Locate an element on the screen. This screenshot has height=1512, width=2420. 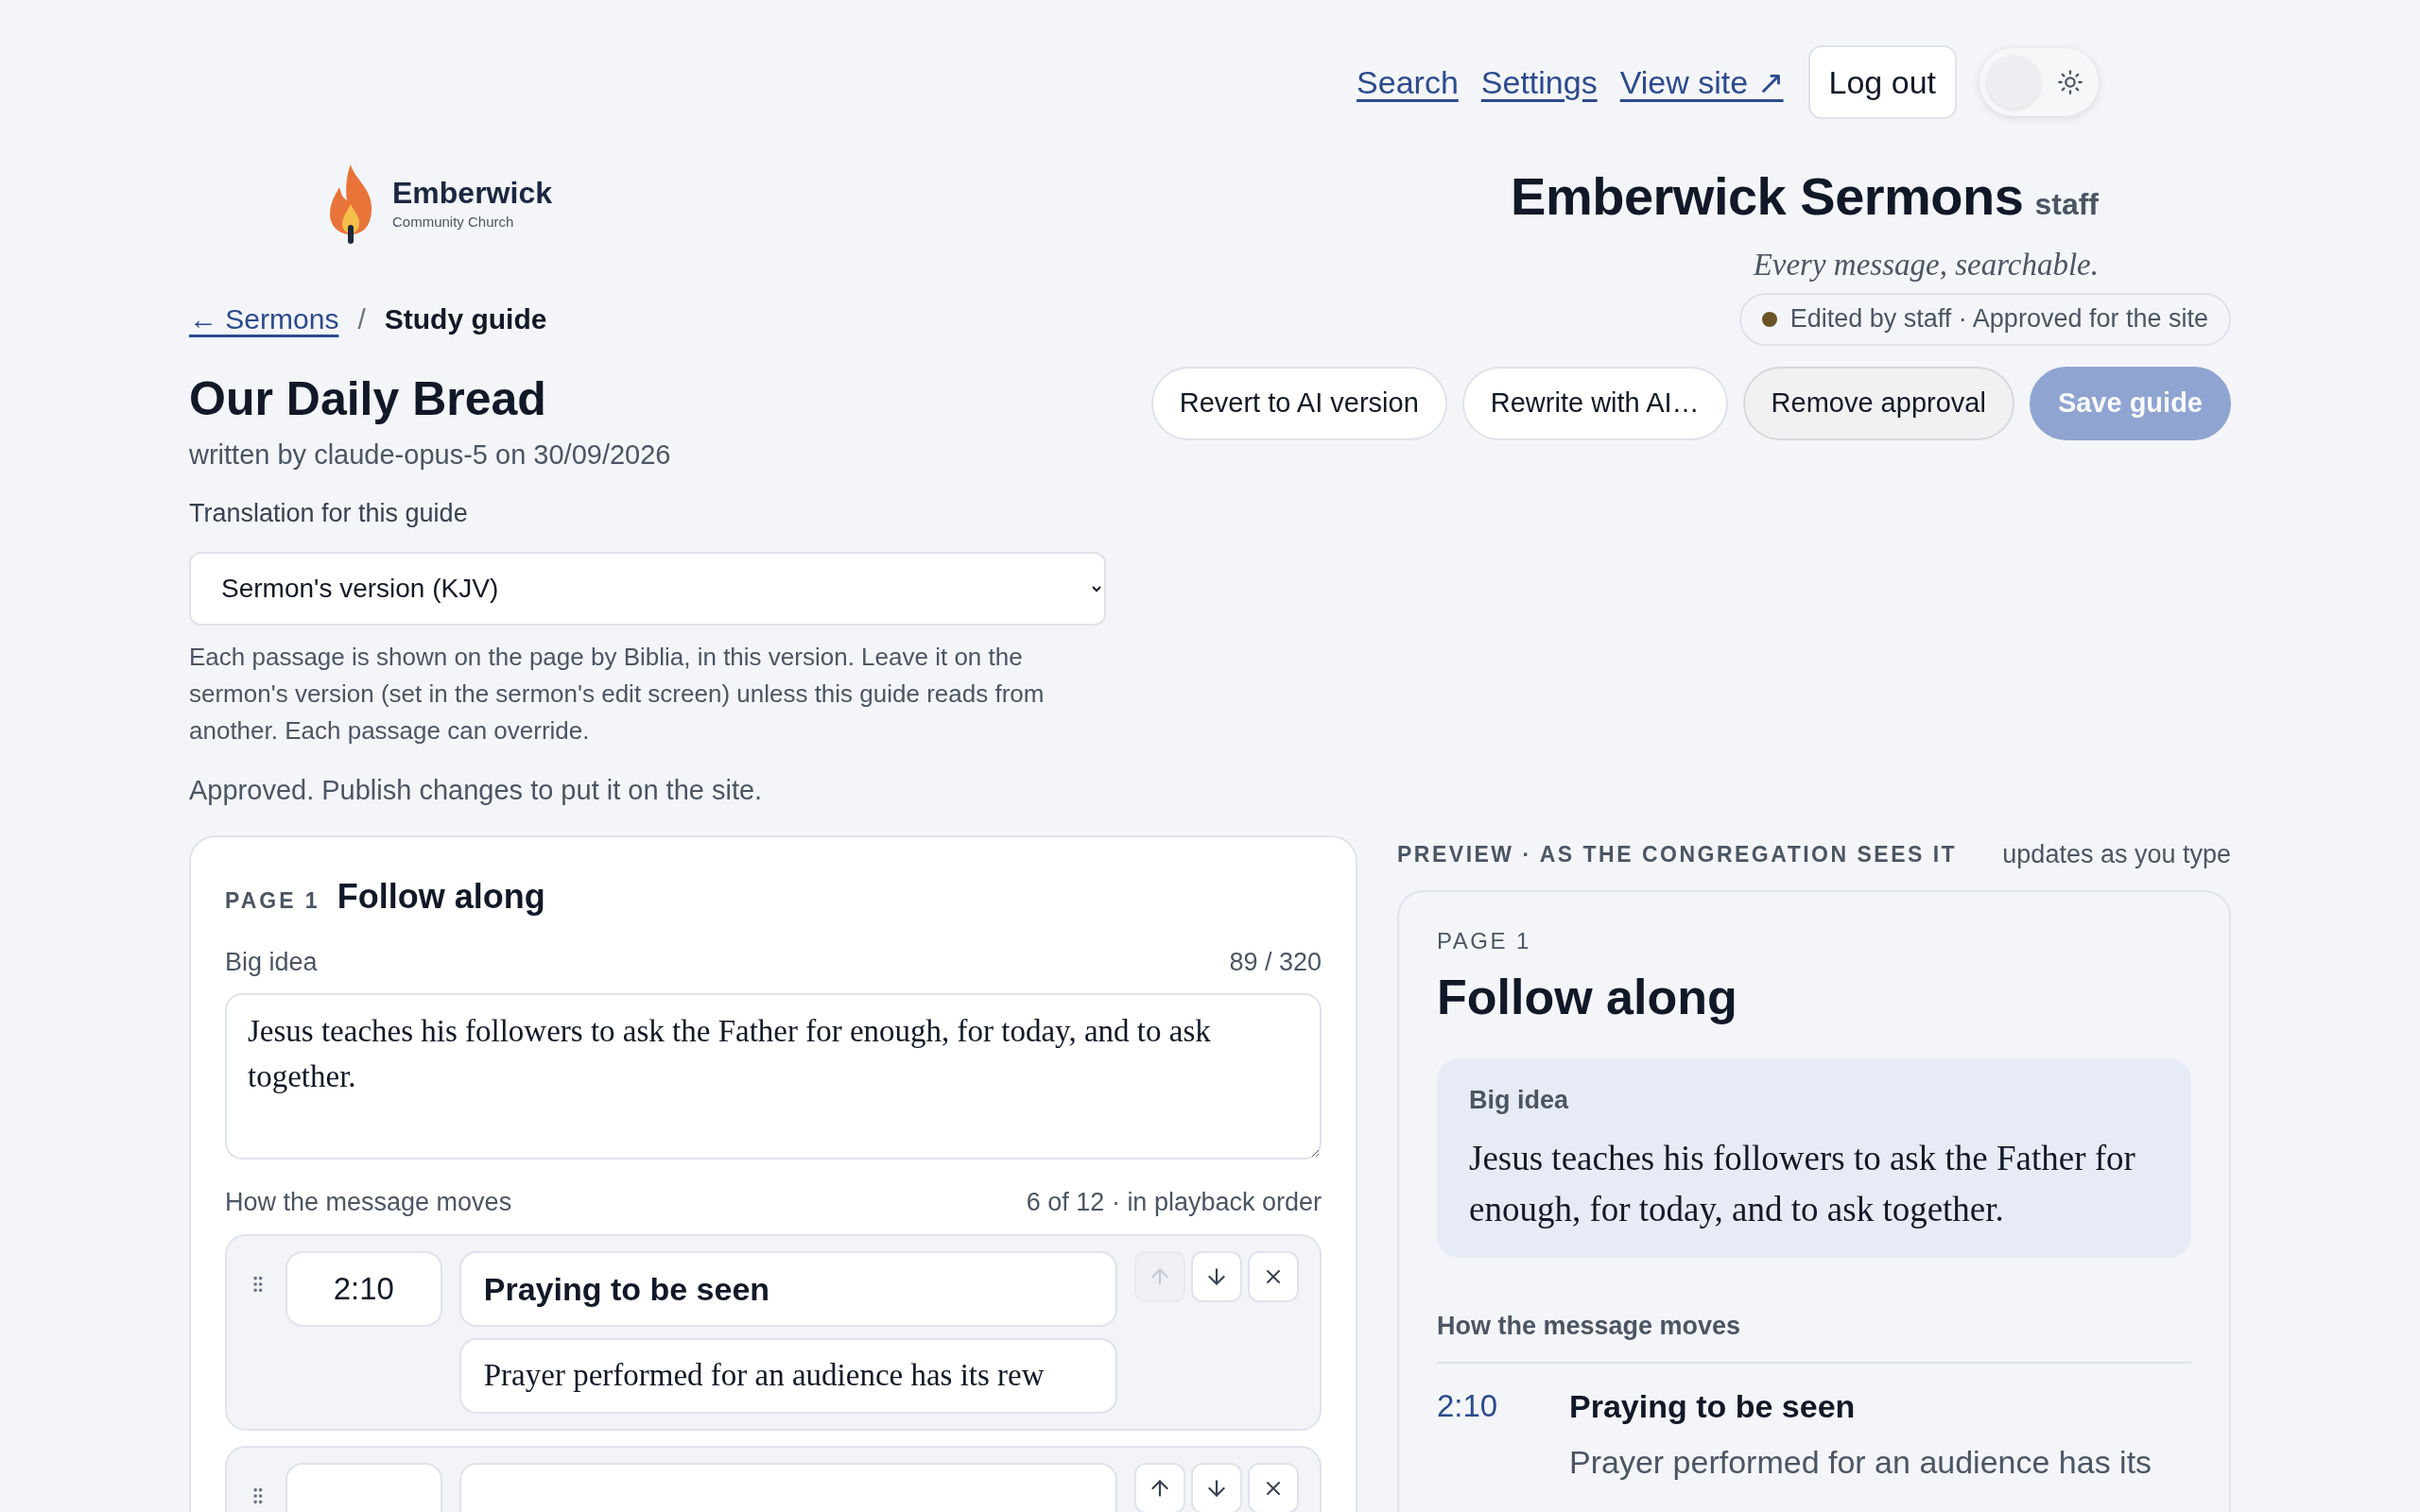
nav-link: View site ↗ is located at coordinates (1701, 82).